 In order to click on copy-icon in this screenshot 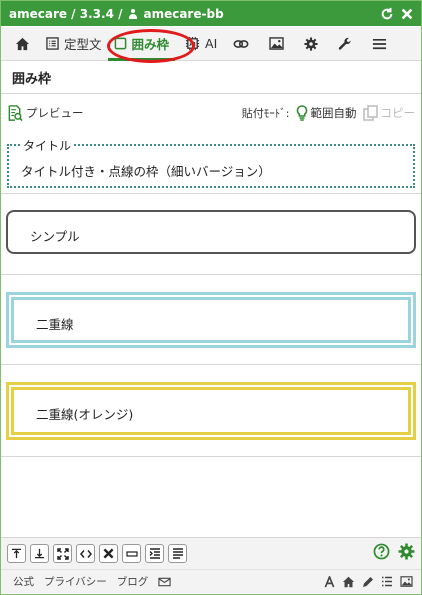, I will do `click(370, 113)`.